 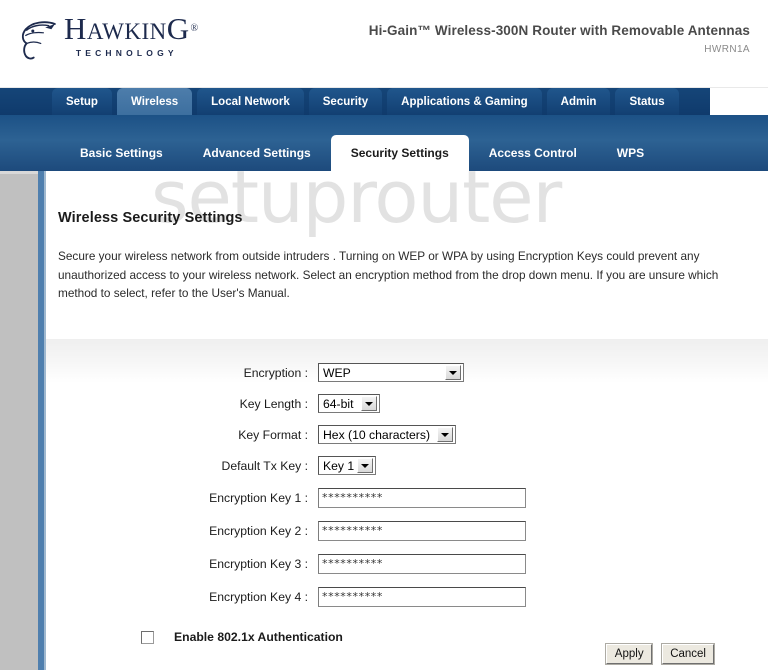 I want to click on encryption-label: Encryption :, so click(x=275, y=372).